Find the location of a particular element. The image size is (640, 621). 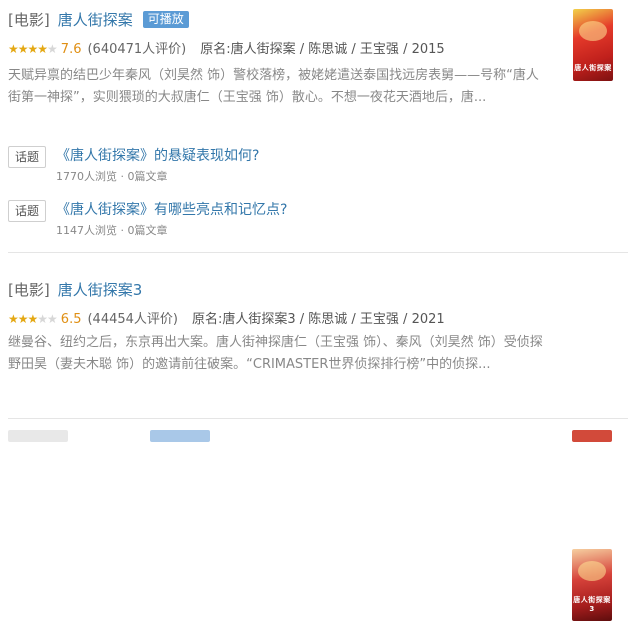

movie-poster: 唐人街探案3 is located at coordinates (592, 585).